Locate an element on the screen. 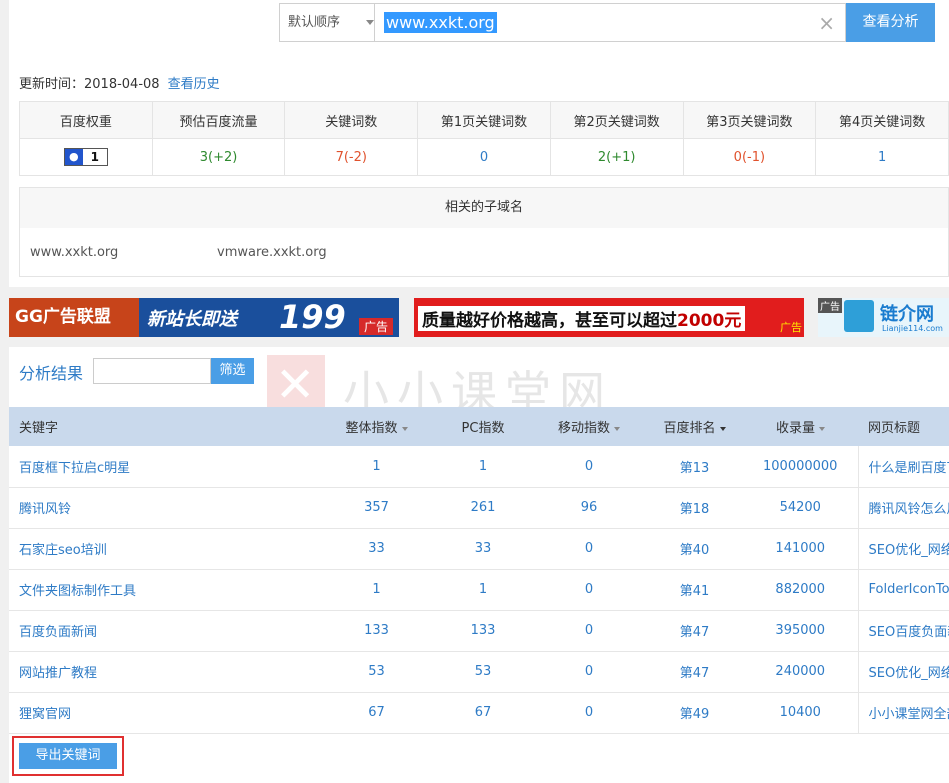 The height and width of the screenshot is (783, 949). filter-button: 筛选 is located at coordinates (232, 371).